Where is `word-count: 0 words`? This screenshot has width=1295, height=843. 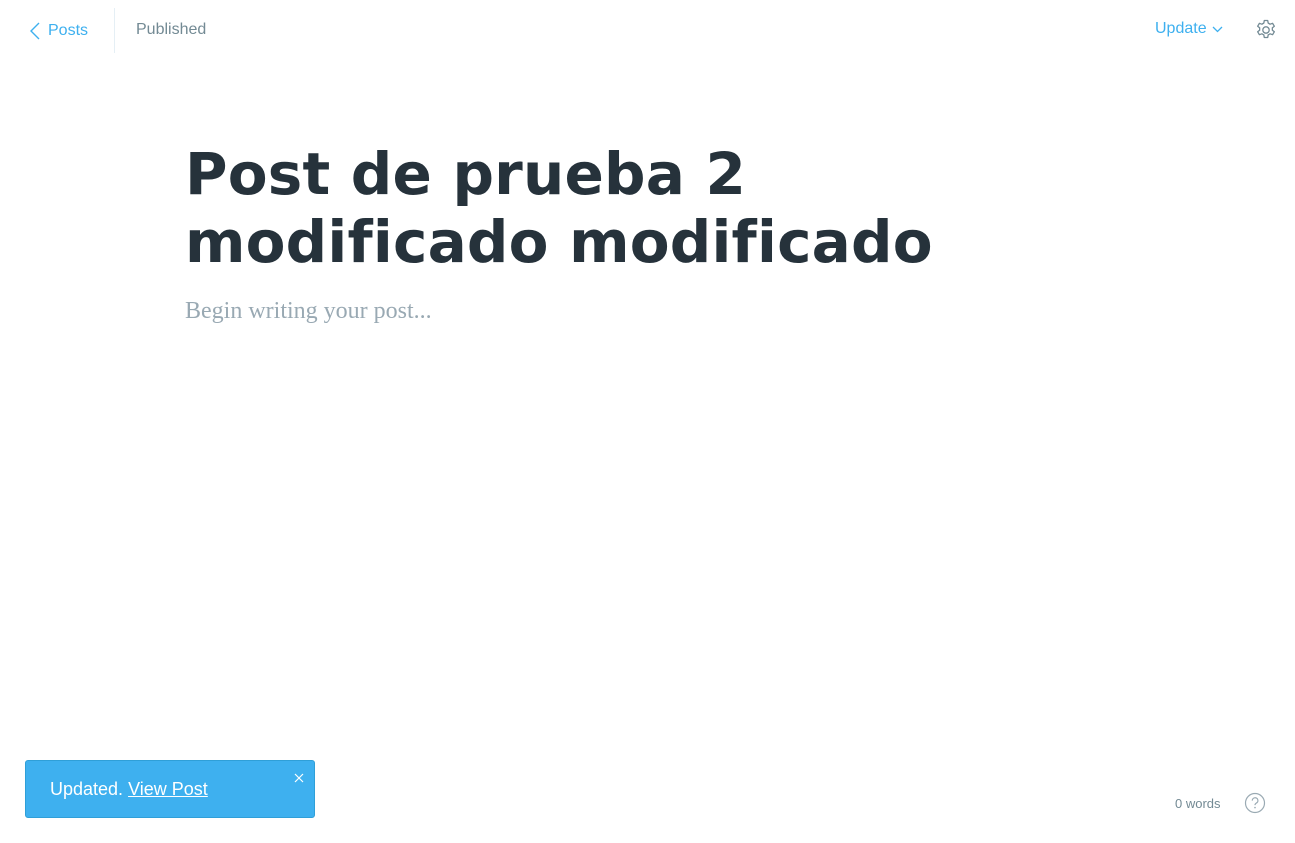 word-count: 0 words is located at coordinates (1198, 803).